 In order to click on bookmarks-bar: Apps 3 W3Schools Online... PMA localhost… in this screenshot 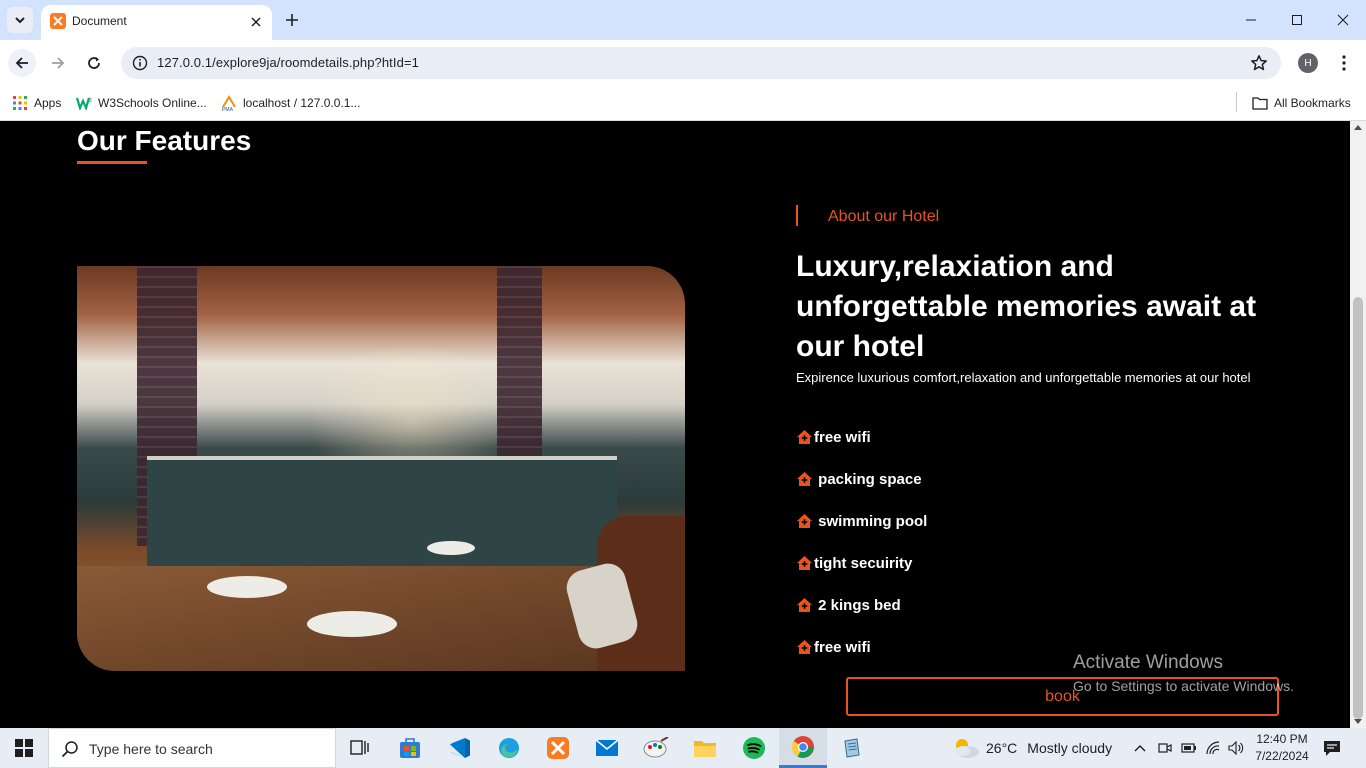, I will do `click(683, 103)`.